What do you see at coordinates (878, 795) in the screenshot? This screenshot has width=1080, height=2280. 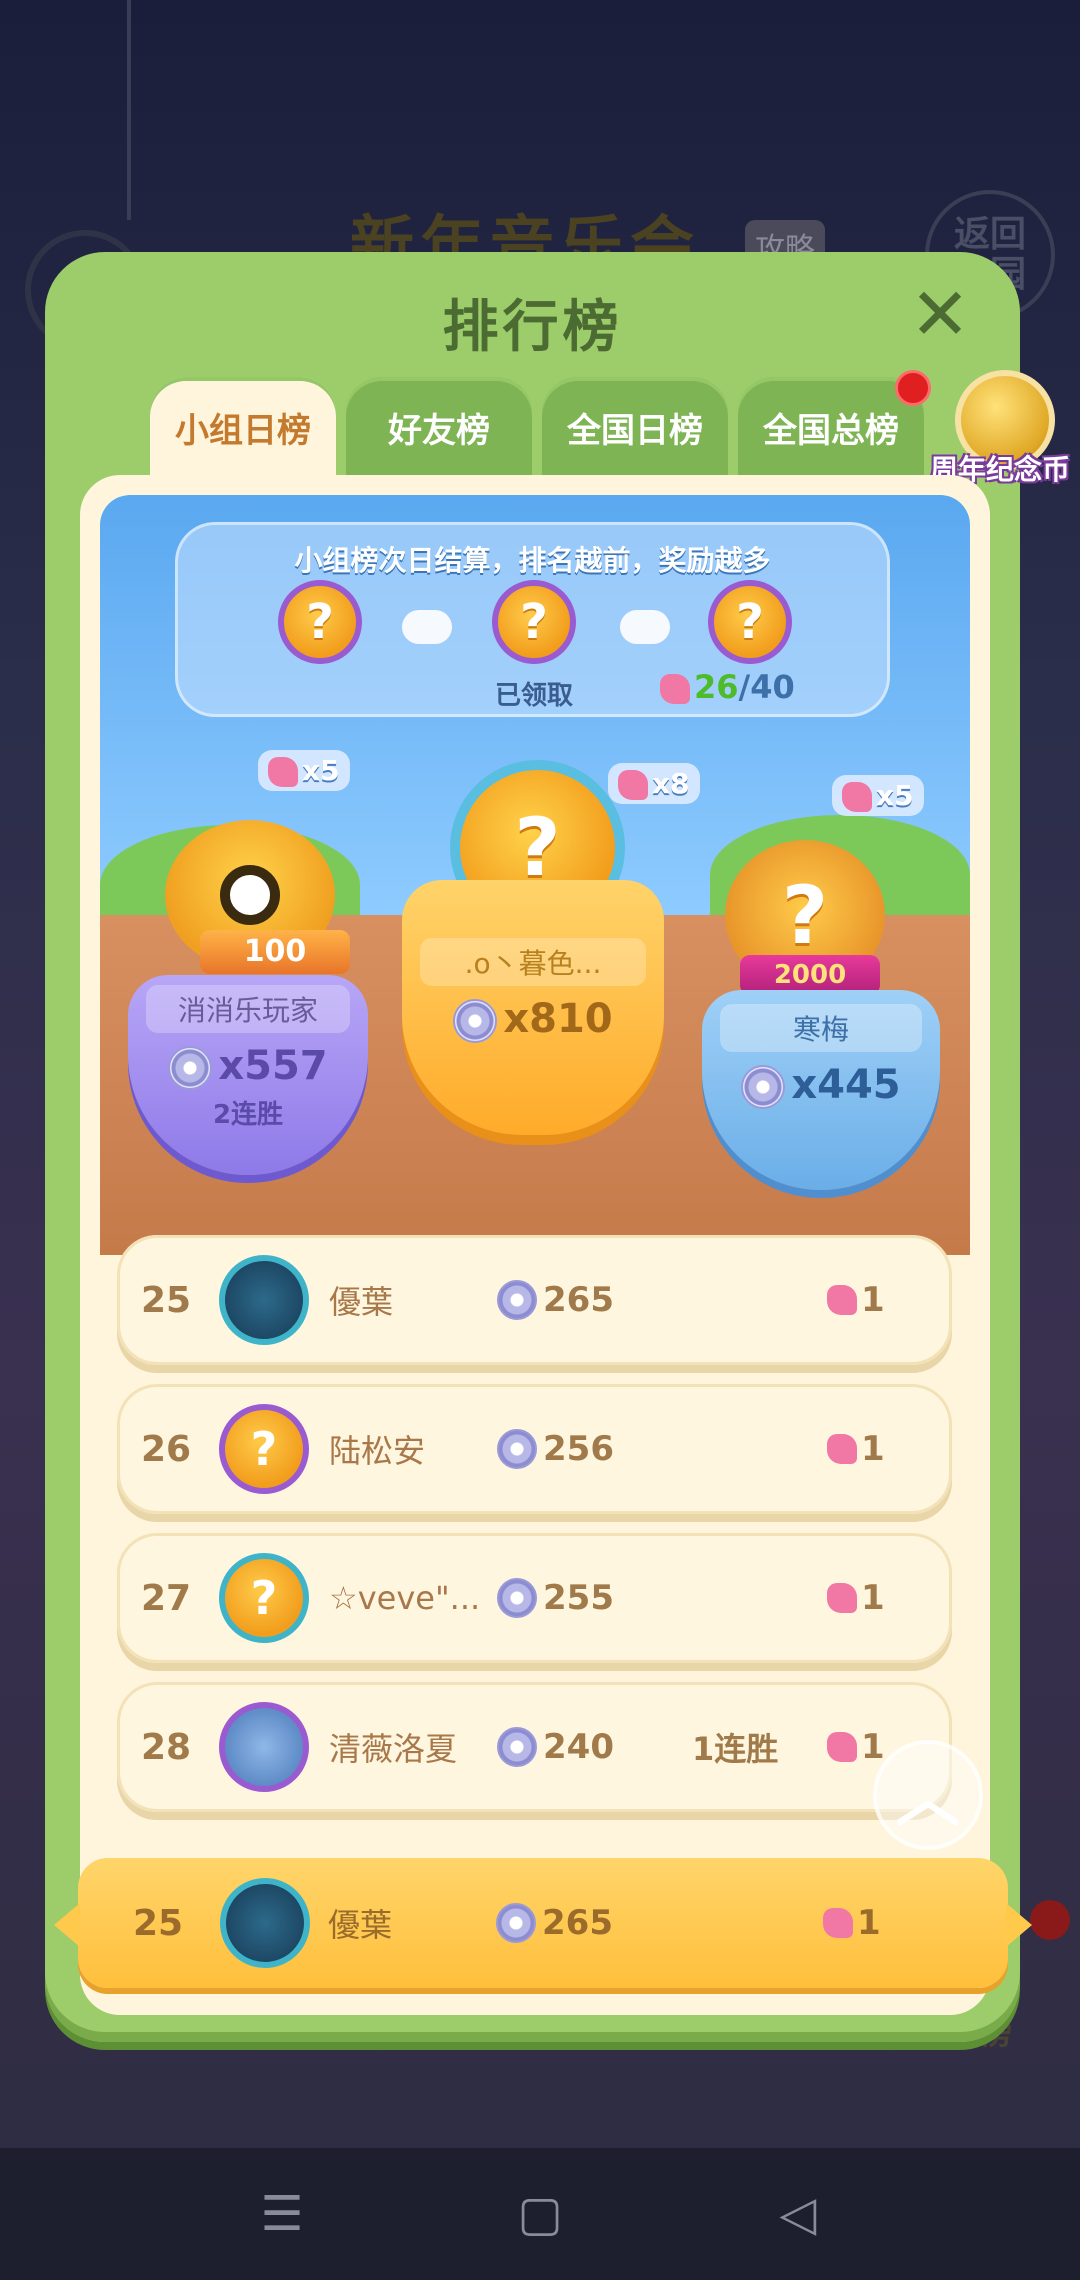 I see `reward-bubble-third: x5` at bounding box center [878, 795].